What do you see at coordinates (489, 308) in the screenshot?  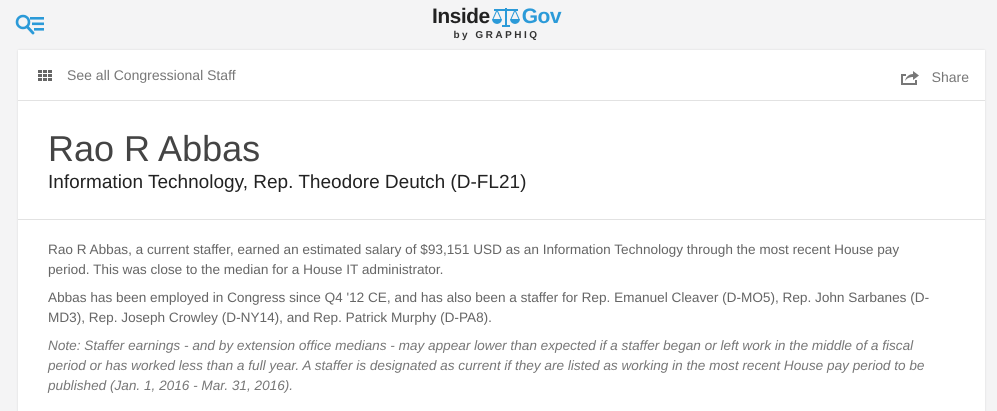 I see `bio-paragraph: Abbas has been employed in Congress since Q4 '12 CE, and has also been a staffer for Rep. Emanuel Cleaver (D-MO5), Rep. John Sarbanes (D-MD3), Rep. Joseph Crowley (D-NY14), and Rep. Patrick Murphy (D-PA8).` at bounding box center [489, 308].